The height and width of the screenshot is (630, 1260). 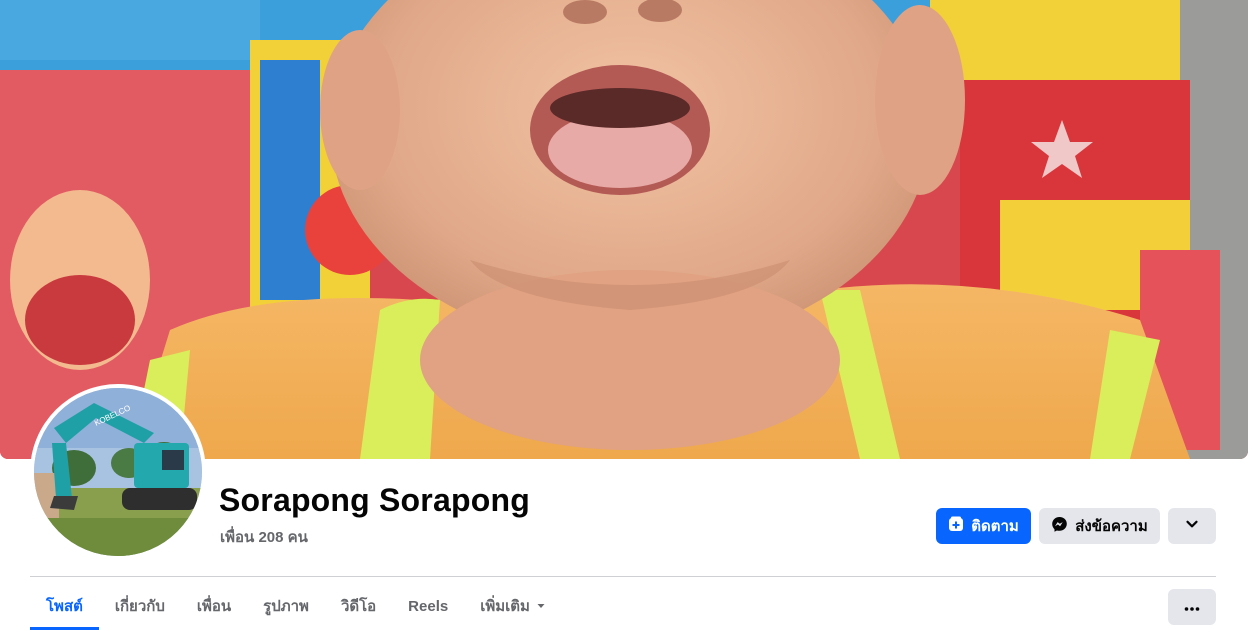 I want to click on tab-label: เพิ่มเติม, so click(x=505, y=606).